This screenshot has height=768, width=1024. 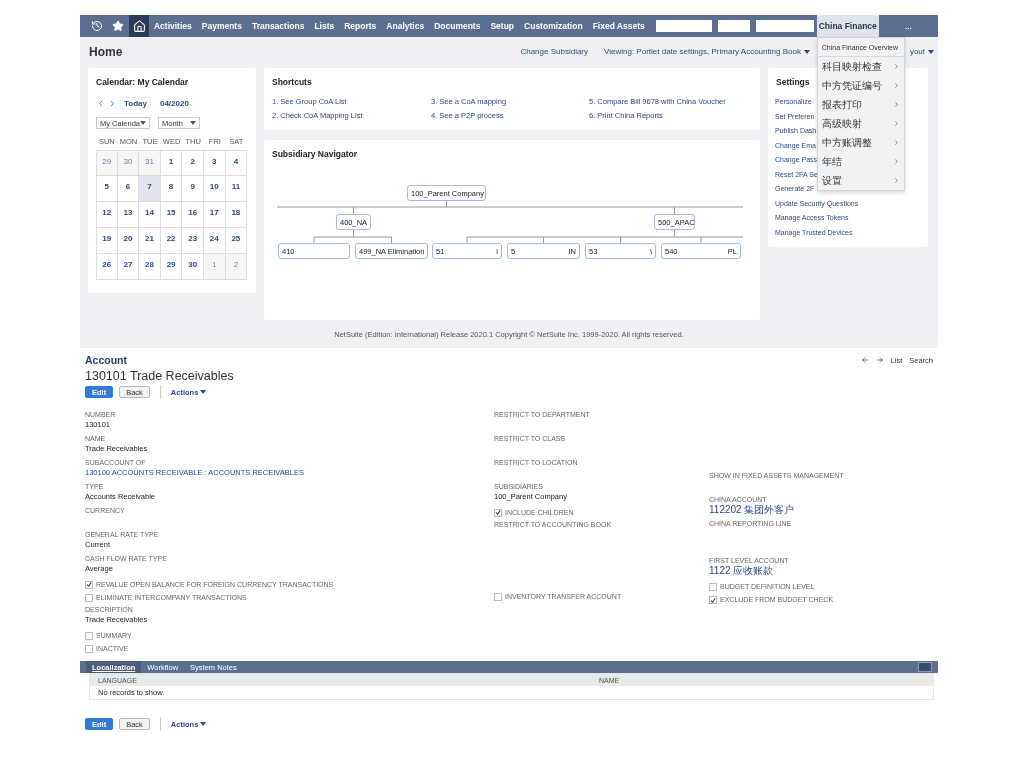 What do you see at coordinates (193, 189) in the screenshot?
I see `calendar-day: 9` at bounding box center [193, 189].